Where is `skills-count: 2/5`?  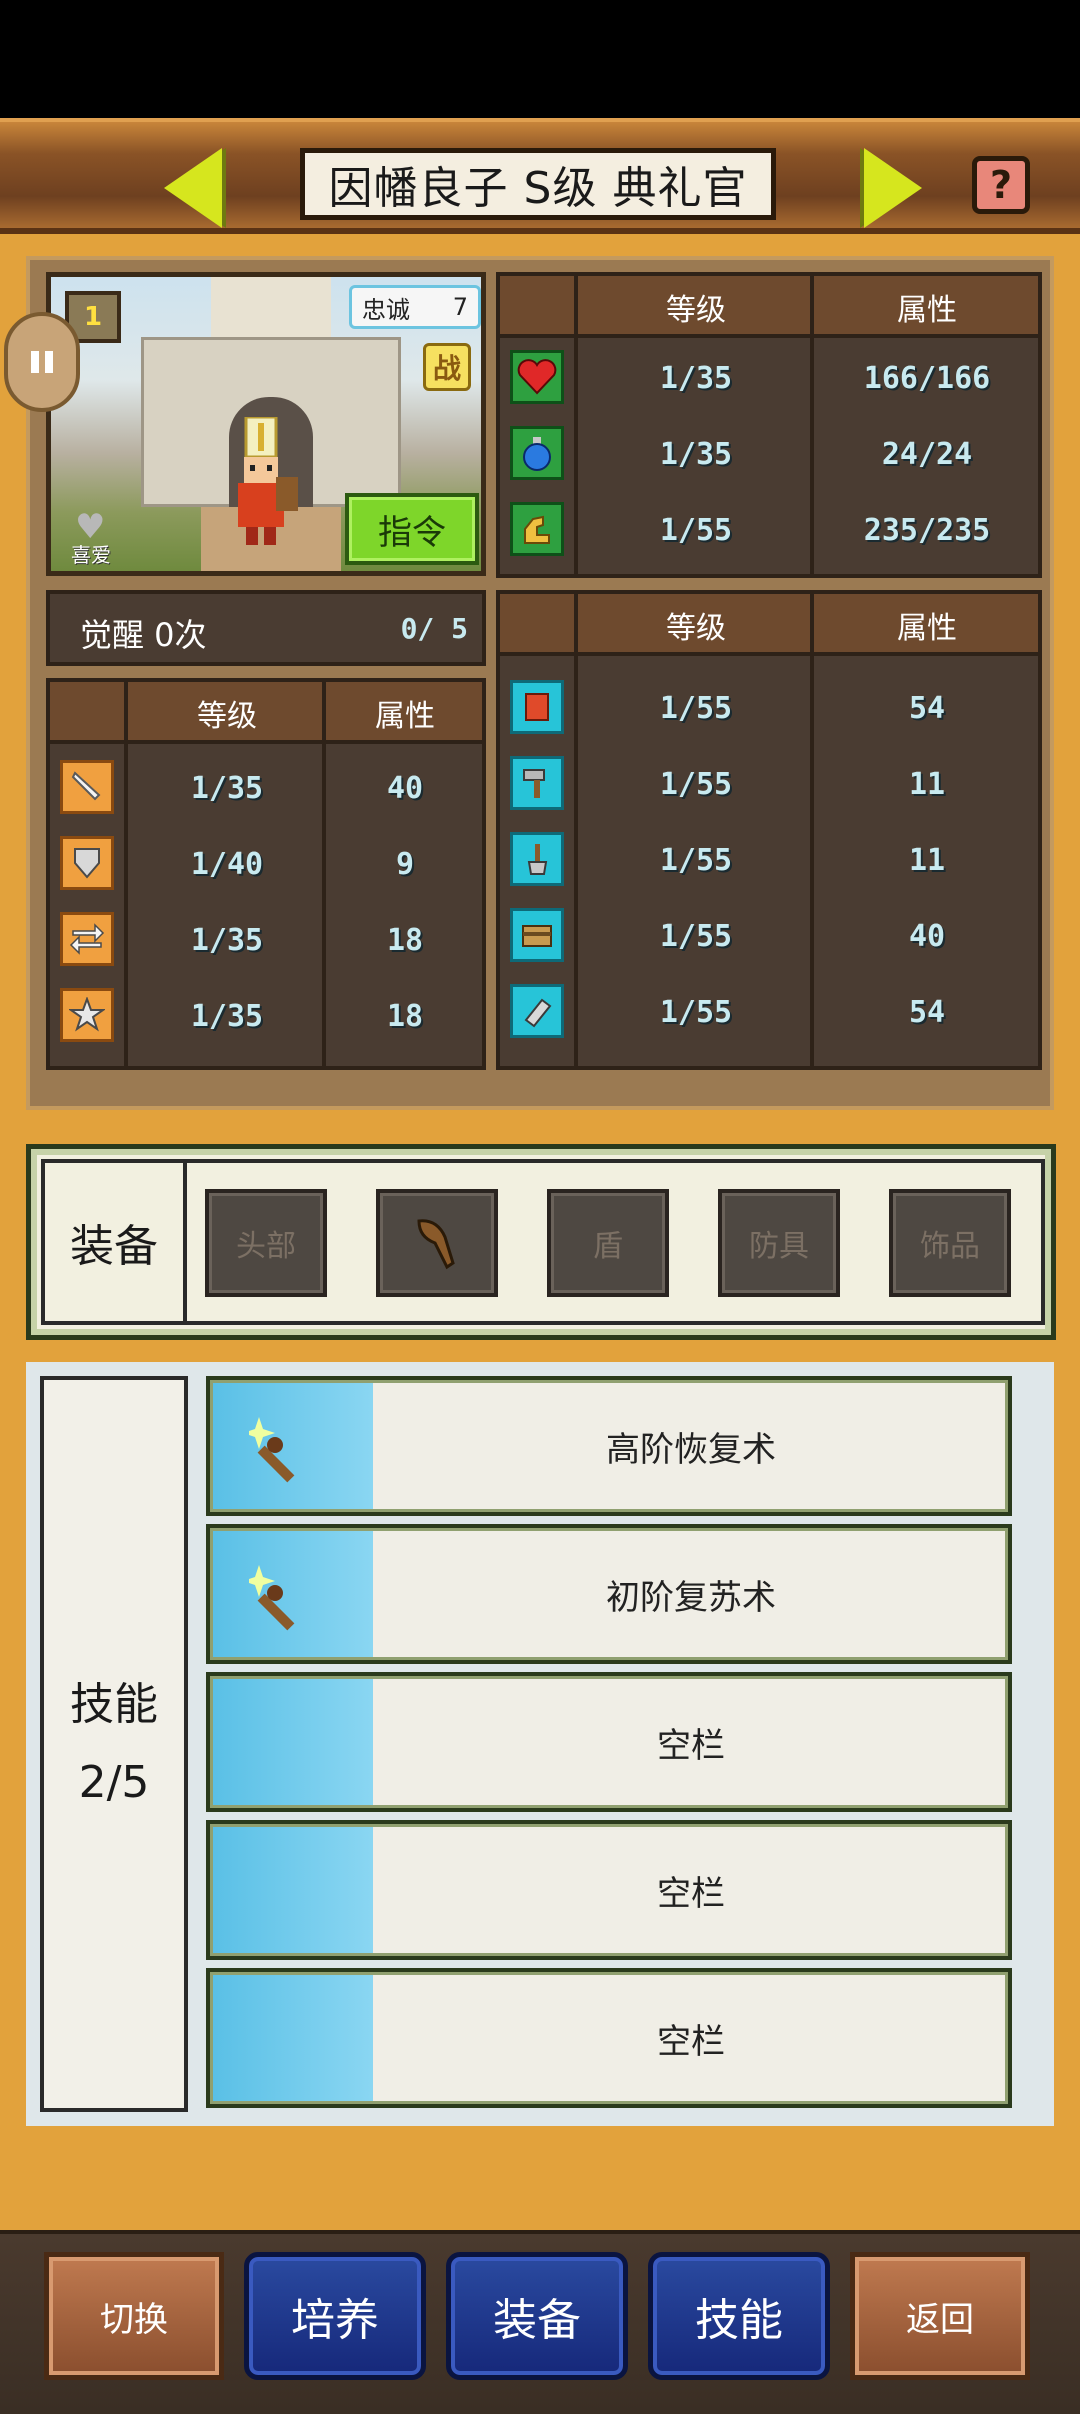
skills-count: 2/5 is located at coordinates (114, 1782).